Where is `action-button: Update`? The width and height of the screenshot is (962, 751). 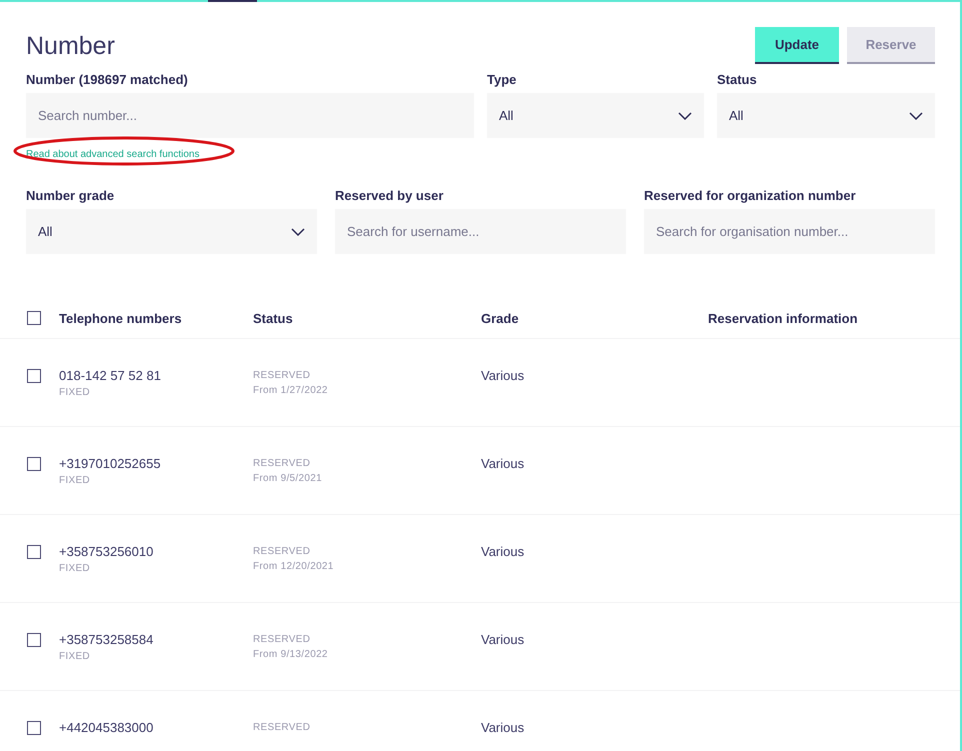
action-button: Update is located at coordinates (797, 45).